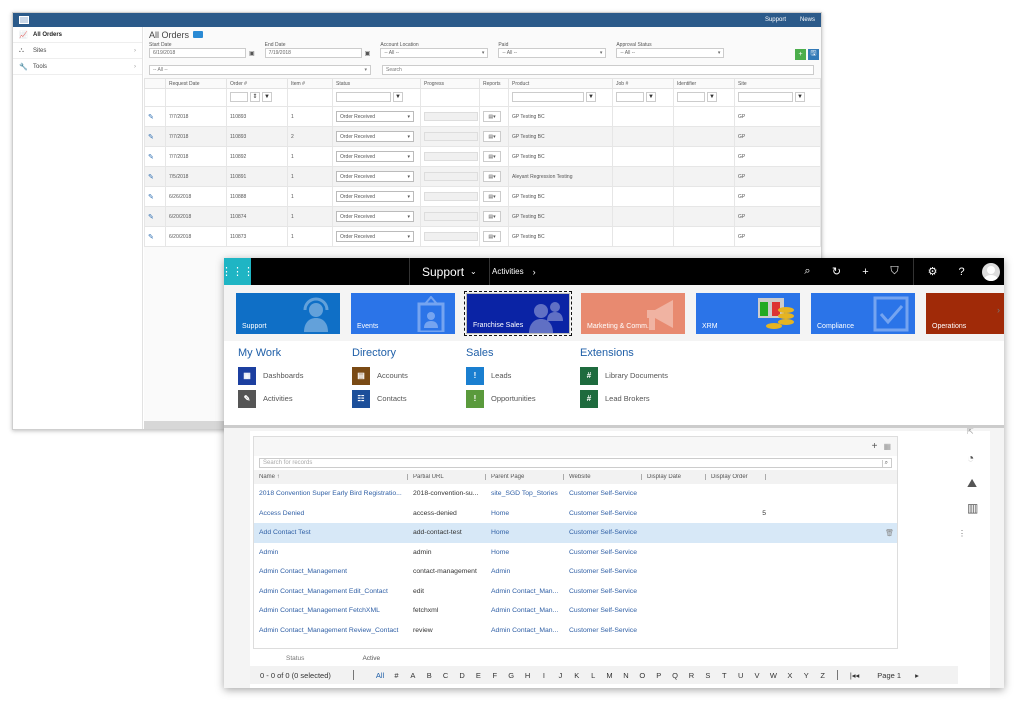  Describe the element at coordinates (962, 533) in the screenshot. I see `splitter-handle: ⋮` at that location.